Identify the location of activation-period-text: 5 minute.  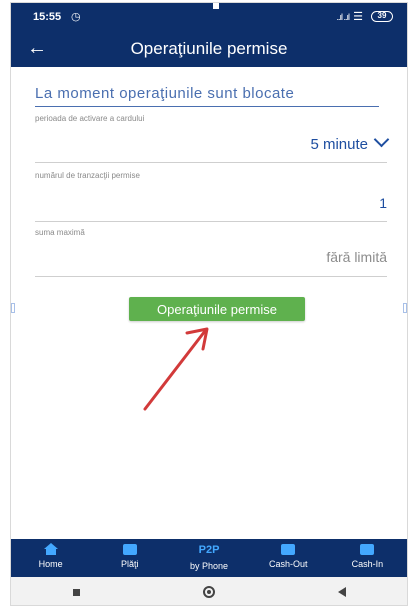
(339, 144).